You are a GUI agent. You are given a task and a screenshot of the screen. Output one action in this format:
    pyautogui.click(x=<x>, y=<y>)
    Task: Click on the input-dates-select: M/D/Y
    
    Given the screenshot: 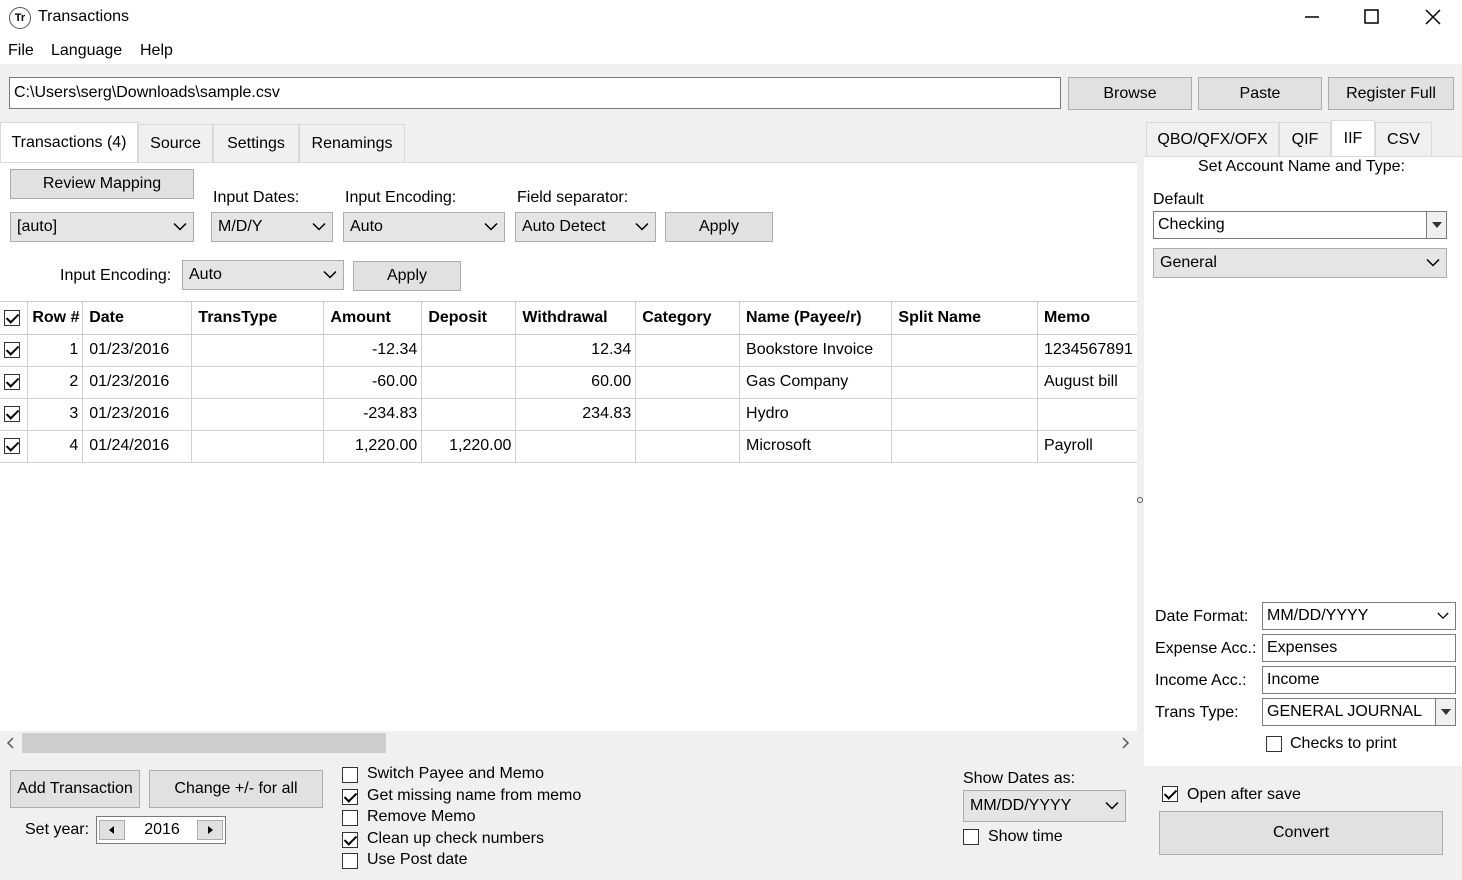 What is the action you would take?
    pyautogui.click(x=272, y=227)
    